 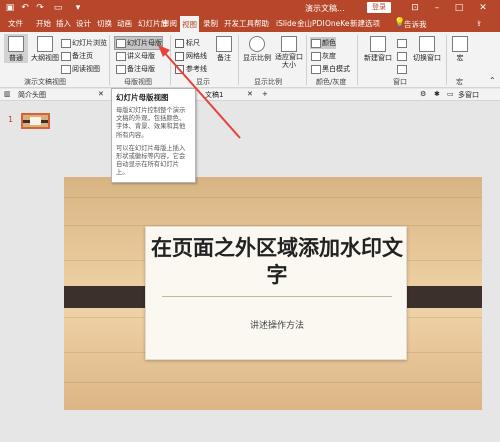 What do you see at coordinates (135, 69) in the screenshot?
I see `notes-master-button: 备注母版` at bounding box center [135, 69].